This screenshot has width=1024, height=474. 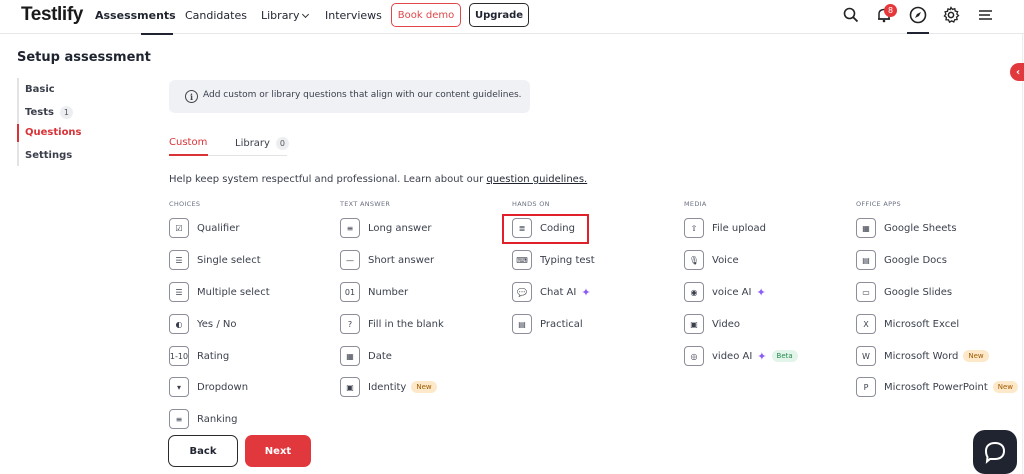 I want to click on question-type-rating: 1-10 Rating, so click(x=199, y=356).